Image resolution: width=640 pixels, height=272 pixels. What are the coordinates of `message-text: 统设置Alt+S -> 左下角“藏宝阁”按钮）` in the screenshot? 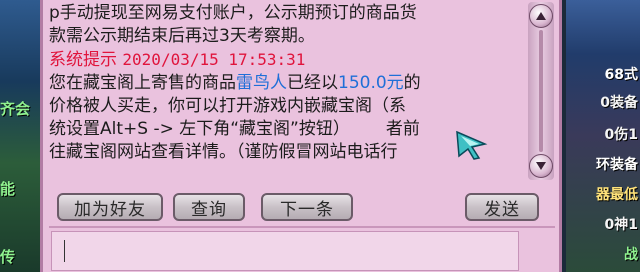 It's located at (199, 129).